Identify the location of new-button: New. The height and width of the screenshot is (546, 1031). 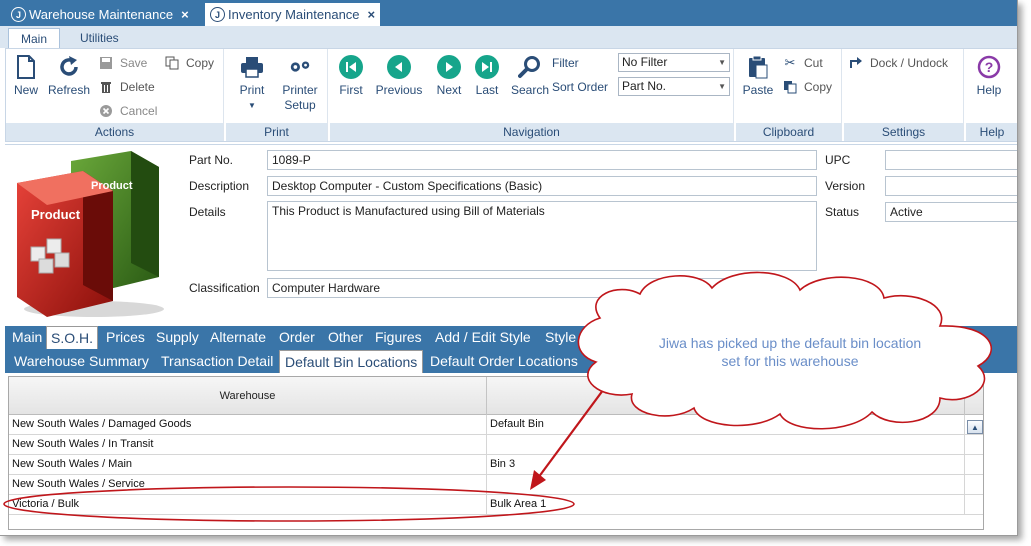
(26, 76).